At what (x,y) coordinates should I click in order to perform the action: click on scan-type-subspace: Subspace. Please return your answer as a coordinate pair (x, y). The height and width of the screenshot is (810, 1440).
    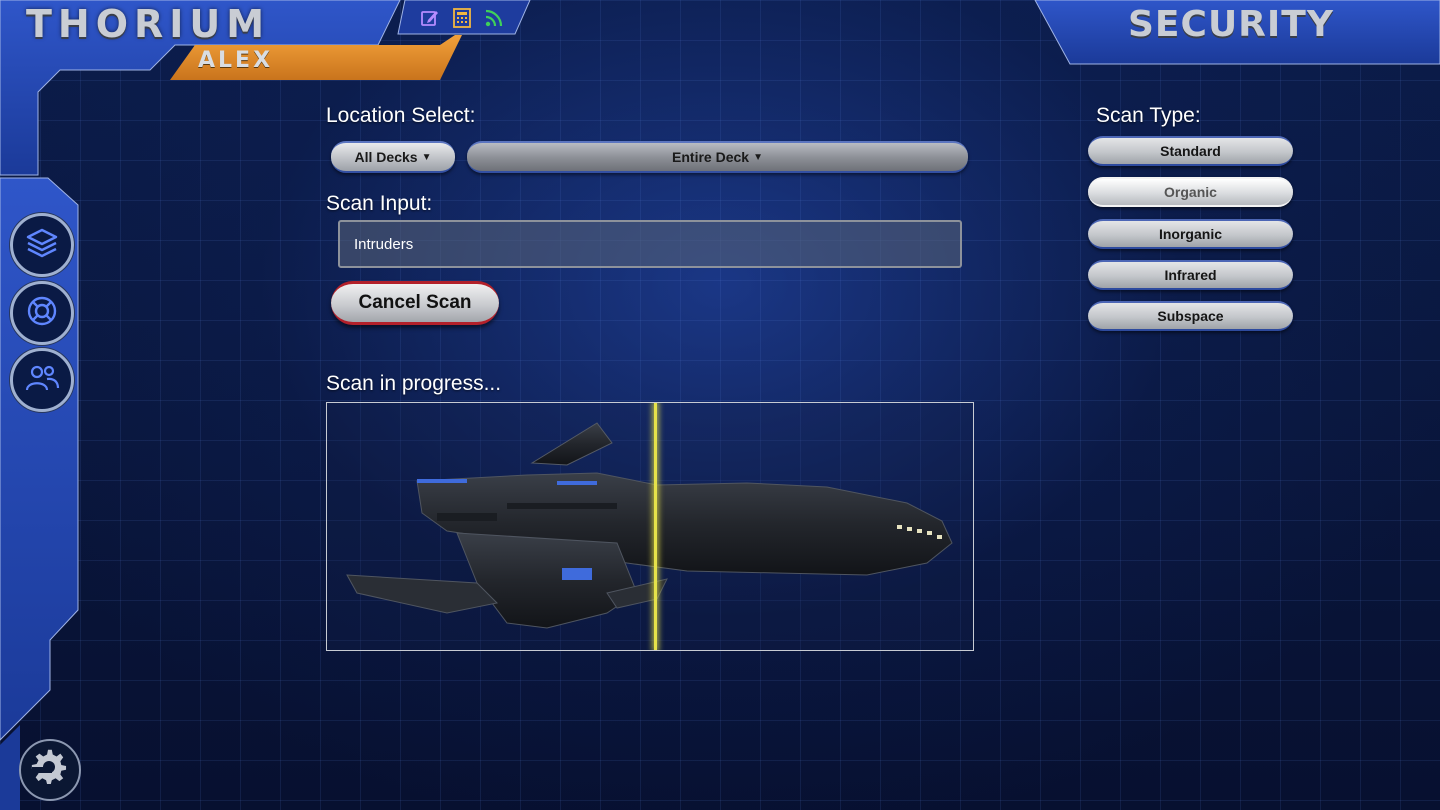
    Looking at the image, I should click on (1190, 316).